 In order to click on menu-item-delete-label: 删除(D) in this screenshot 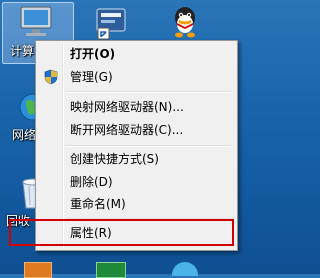, I will do `click(91, 182)`.